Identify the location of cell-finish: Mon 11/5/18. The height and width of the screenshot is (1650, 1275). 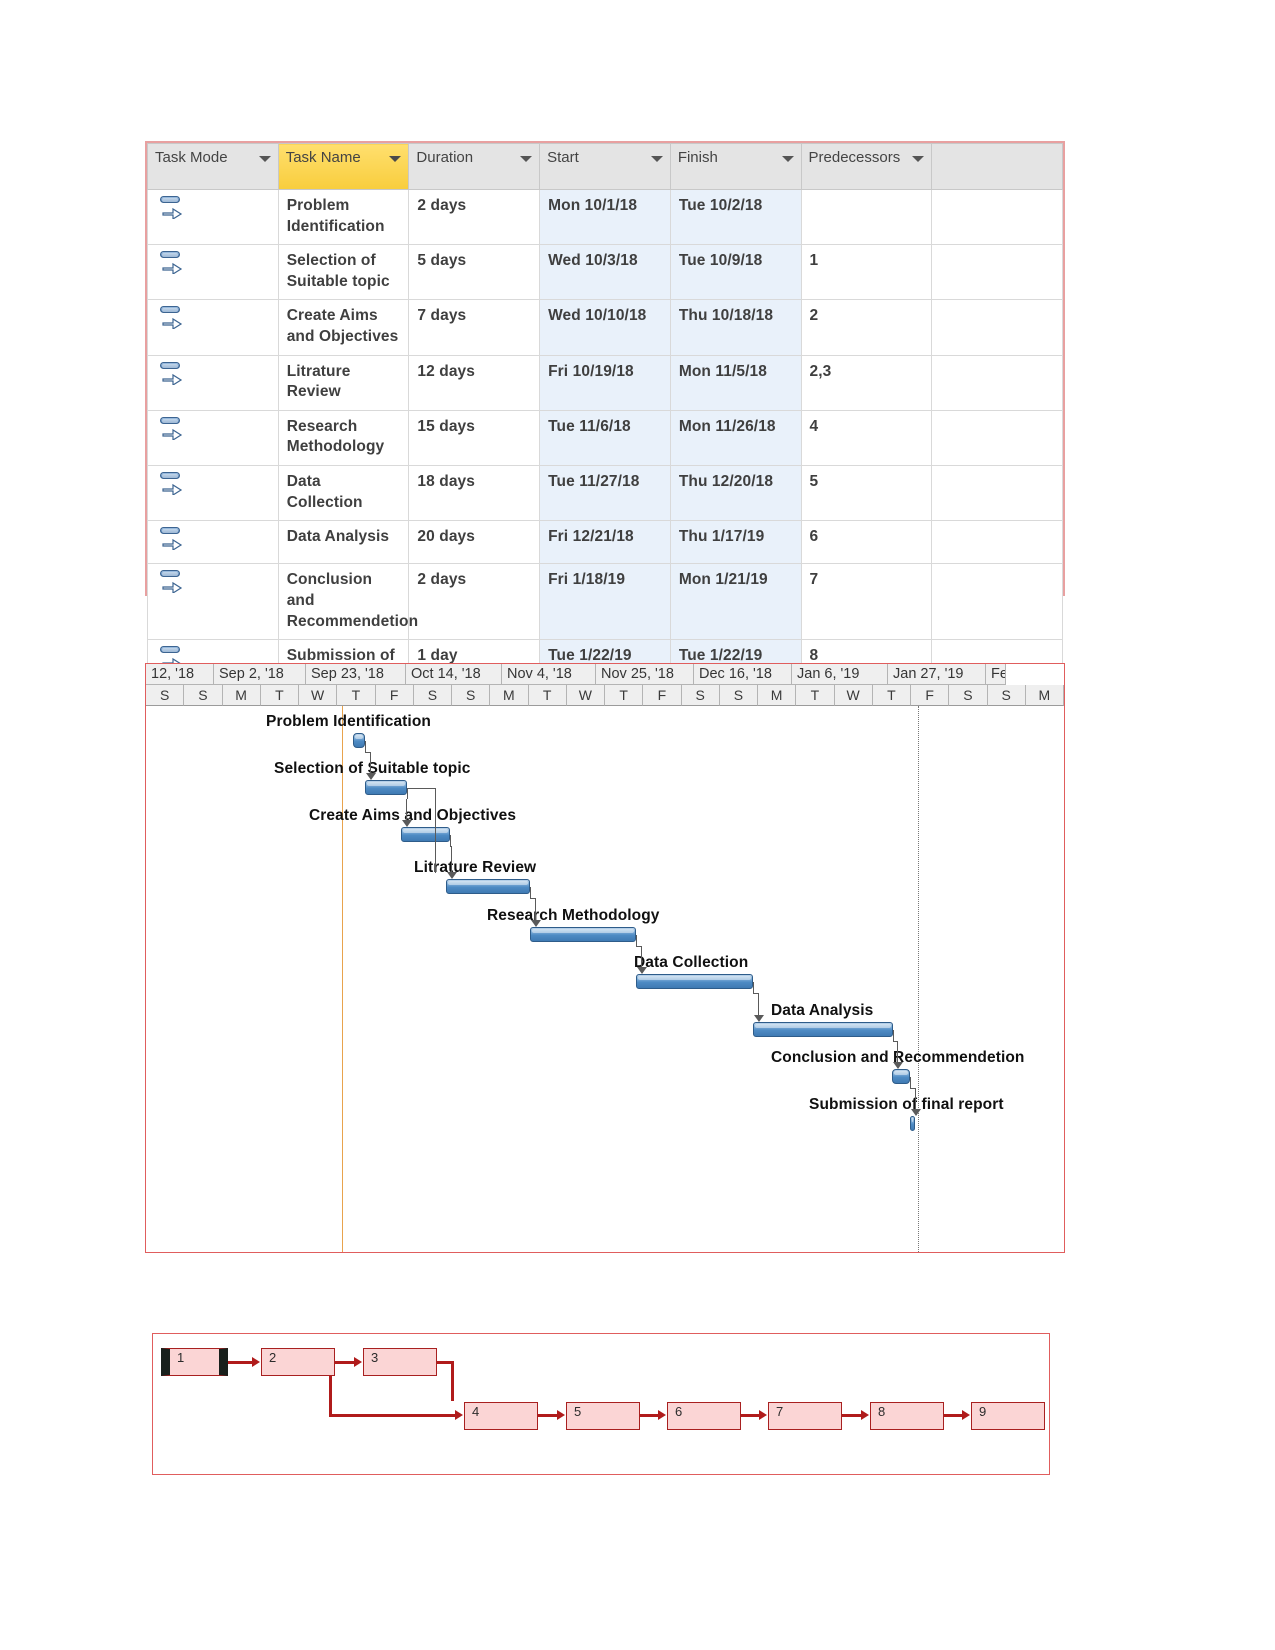
(735, 382).